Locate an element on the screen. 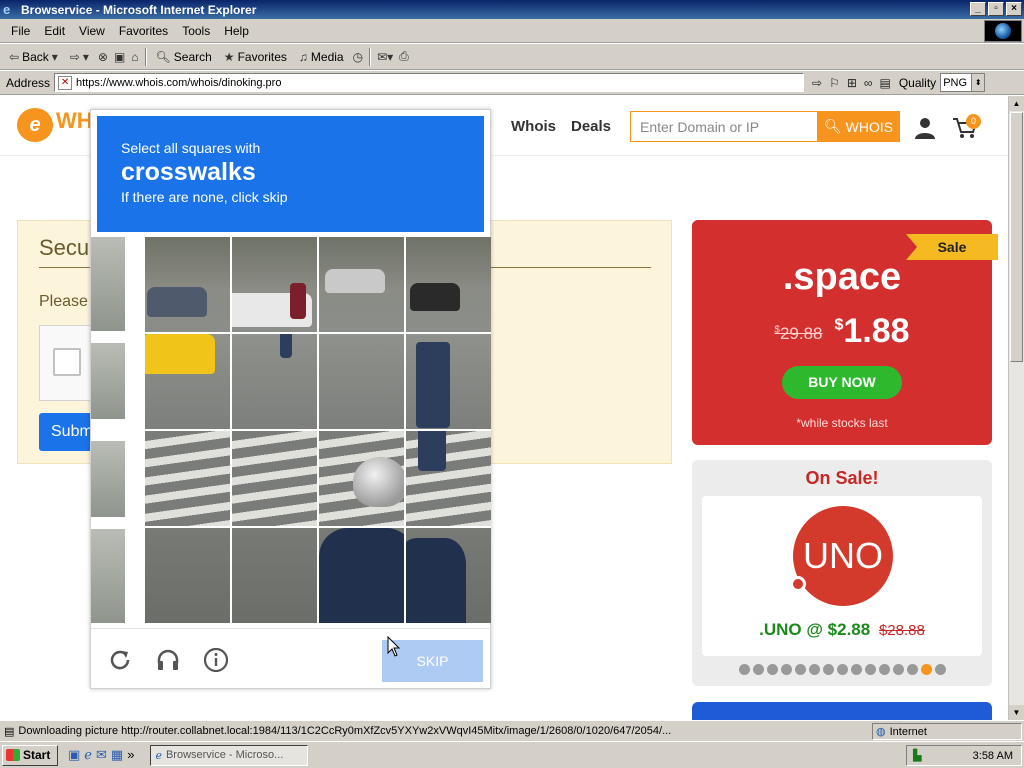 The height and width of the screenshot is (768, 1024). system-tray: ▙ 3:58 AM is located at coordinates (964, 755).